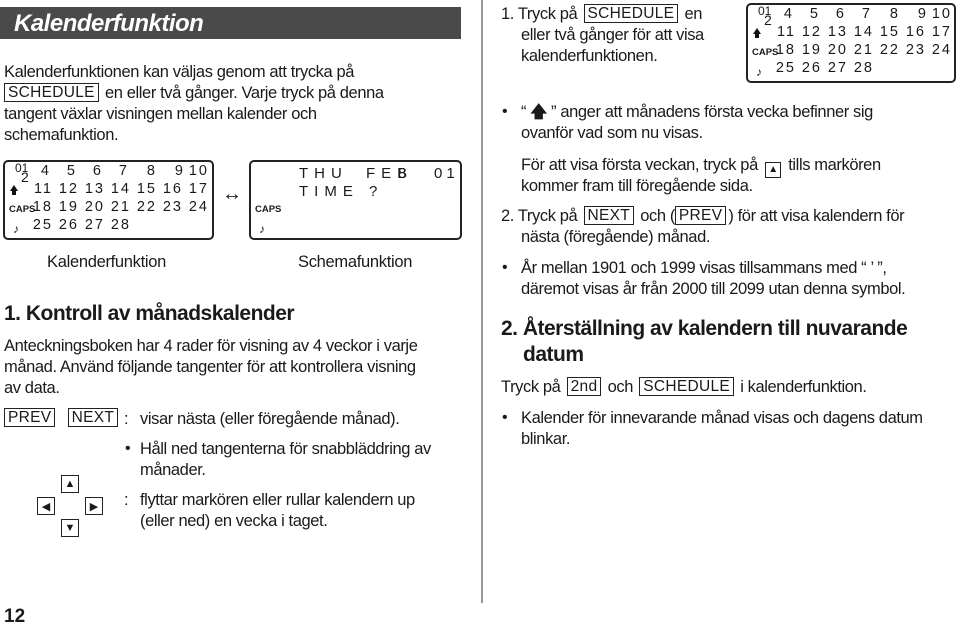 This screenshot has height=628, width=960. What do you see at coordinates (46, 506) in the screenshot?
I see `arrow-left-key-icon: ◀` at bounding box center [46, 506].